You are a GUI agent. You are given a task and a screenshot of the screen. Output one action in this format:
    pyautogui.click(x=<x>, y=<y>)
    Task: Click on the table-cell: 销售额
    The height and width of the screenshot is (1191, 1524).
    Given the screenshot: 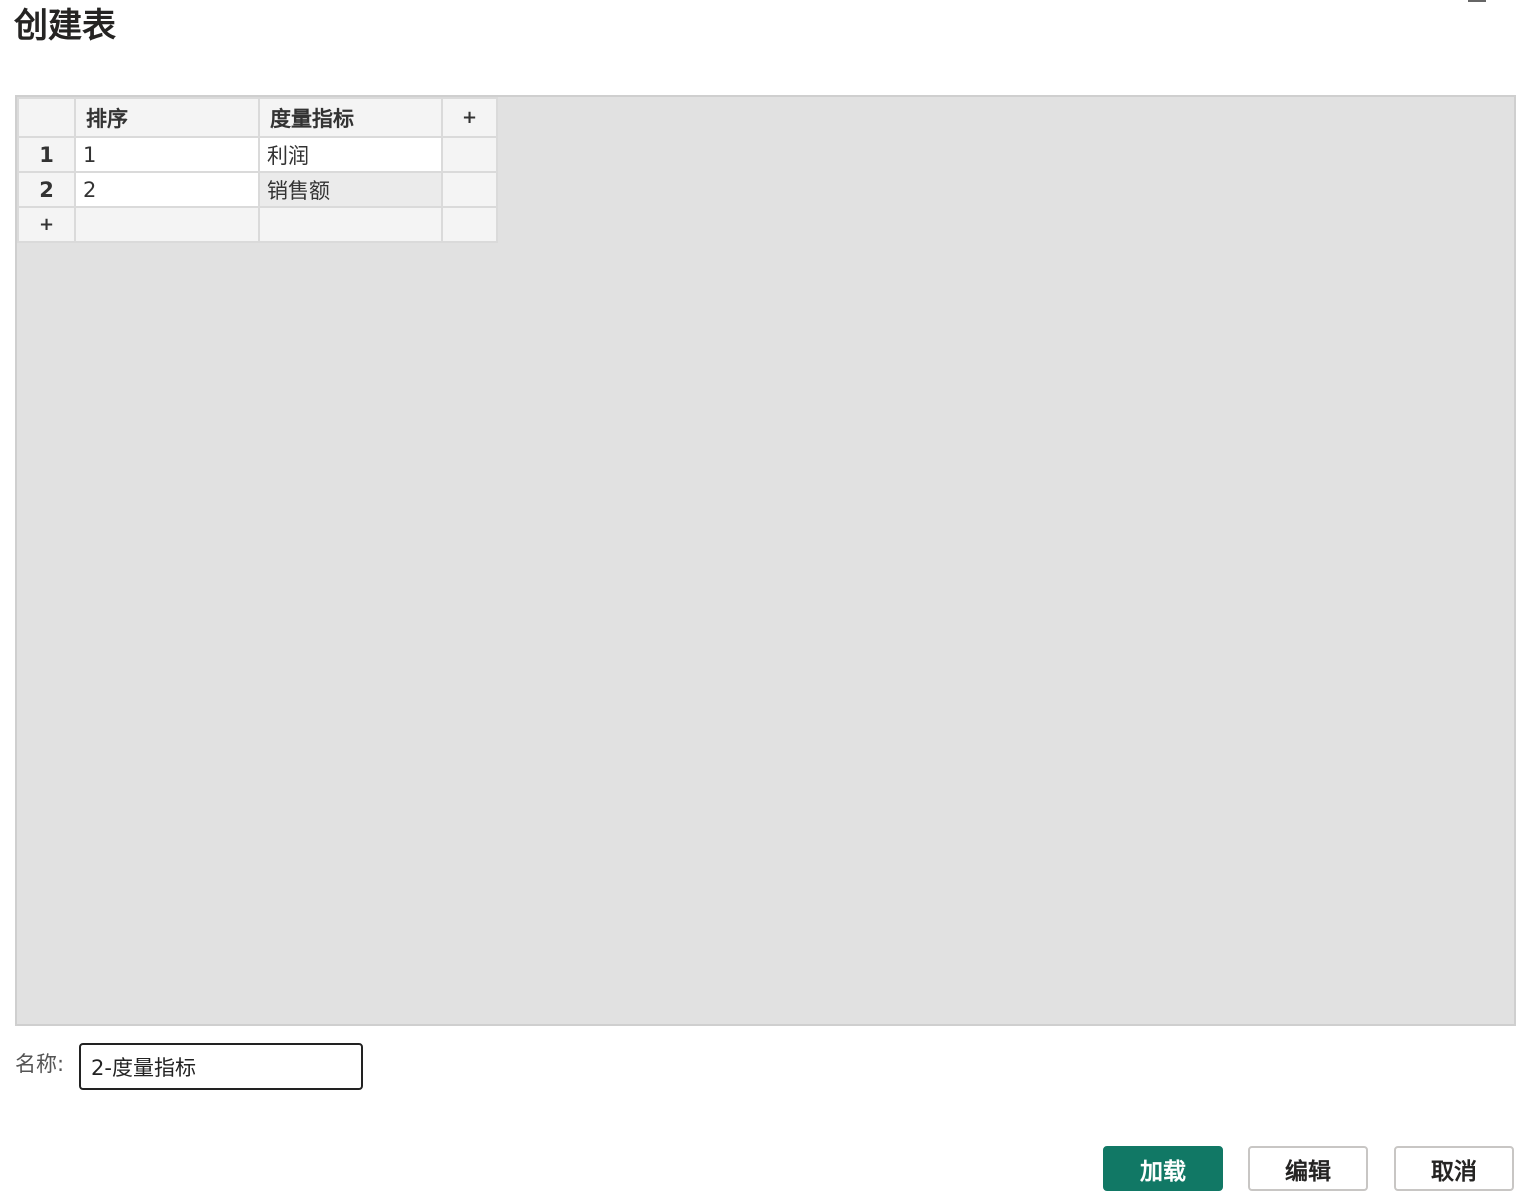 What is the action you would take?
    pyautogui.click(x=350, y=189)
    